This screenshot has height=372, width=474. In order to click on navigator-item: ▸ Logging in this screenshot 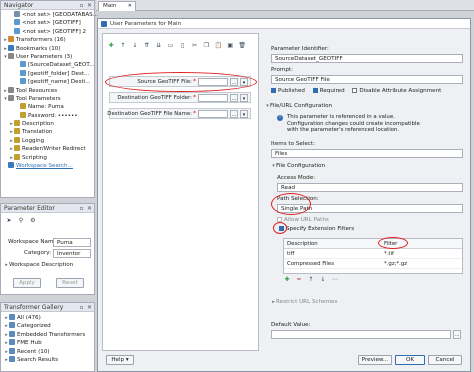, I will do `click(47, 140)`.